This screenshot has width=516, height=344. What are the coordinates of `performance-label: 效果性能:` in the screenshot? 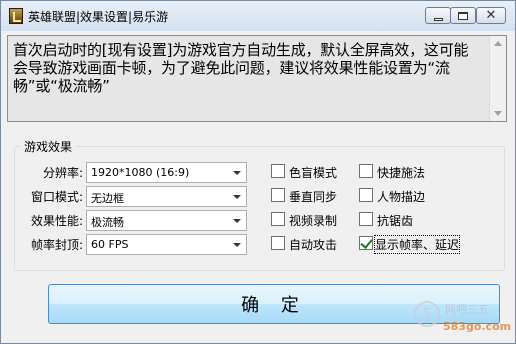 It's located at (56, 221).